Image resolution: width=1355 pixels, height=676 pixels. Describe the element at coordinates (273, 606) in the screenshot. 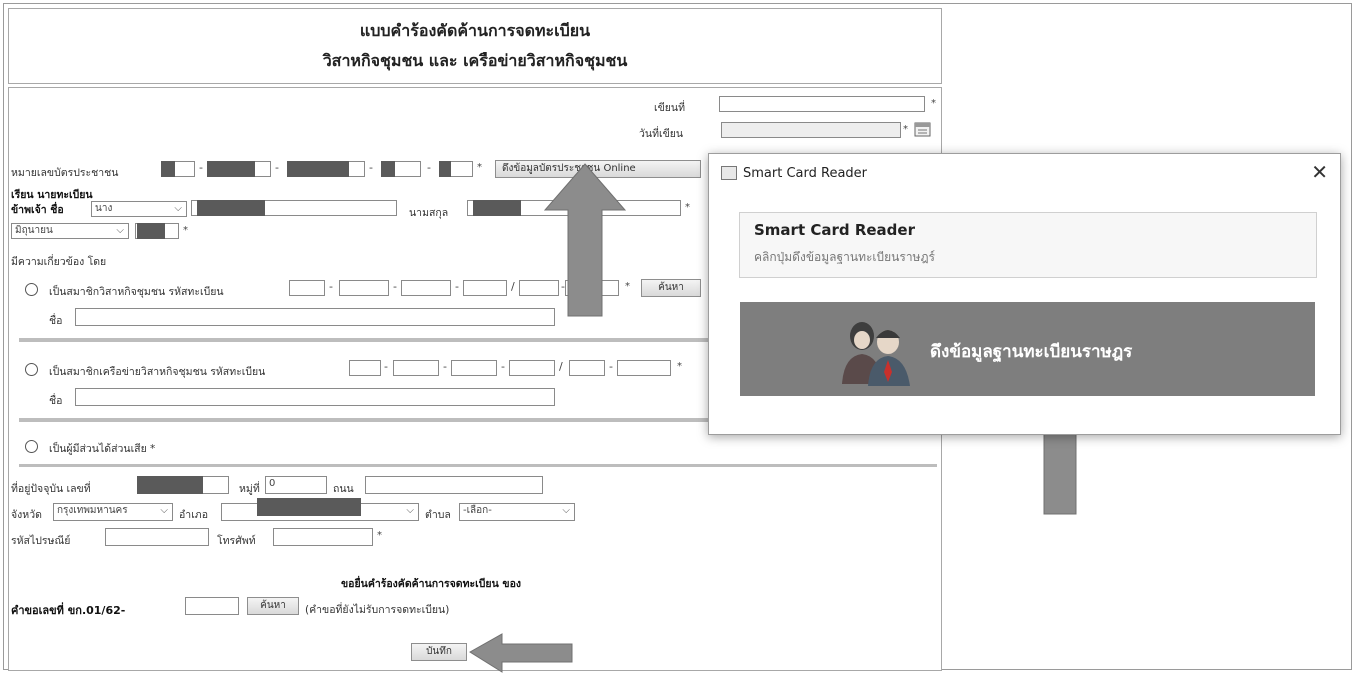

I see `search-request-button: ค้นหา` at that location.